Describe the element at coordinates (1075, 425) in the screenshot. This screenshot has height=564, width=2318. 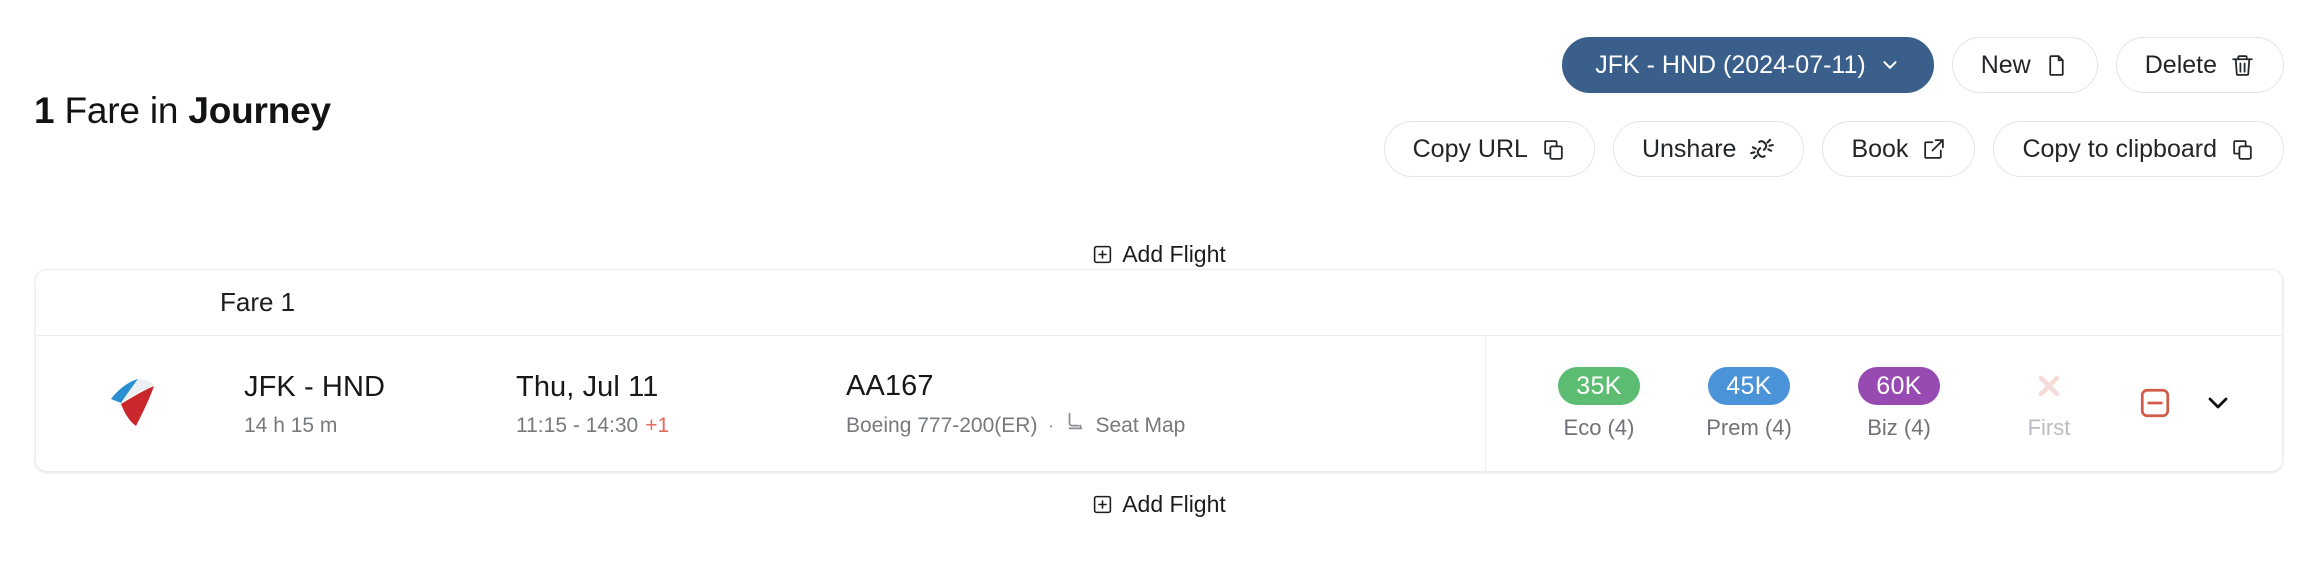
I see `seat-icon` at that location.